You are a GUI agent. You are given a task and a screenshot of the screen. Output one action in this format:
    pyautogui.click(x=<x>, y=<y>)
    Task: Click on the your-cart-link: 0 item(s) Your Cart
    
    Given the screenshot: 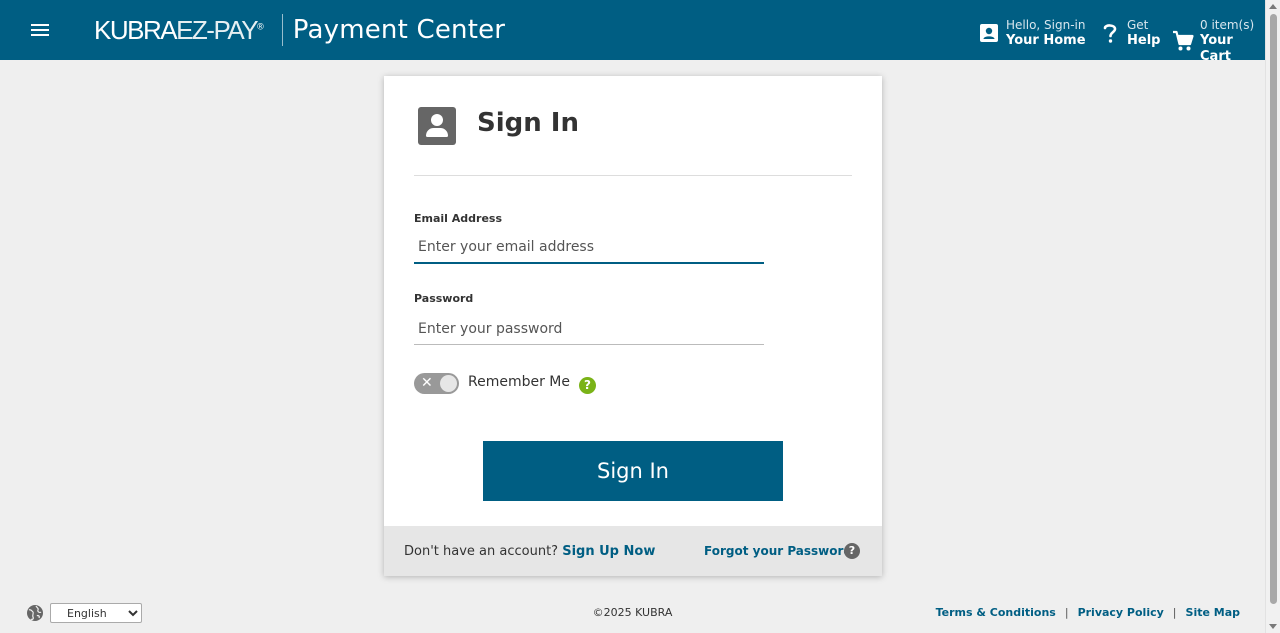 What is the action you would take?
    pyautogui.click(x=1218, y=41)
    